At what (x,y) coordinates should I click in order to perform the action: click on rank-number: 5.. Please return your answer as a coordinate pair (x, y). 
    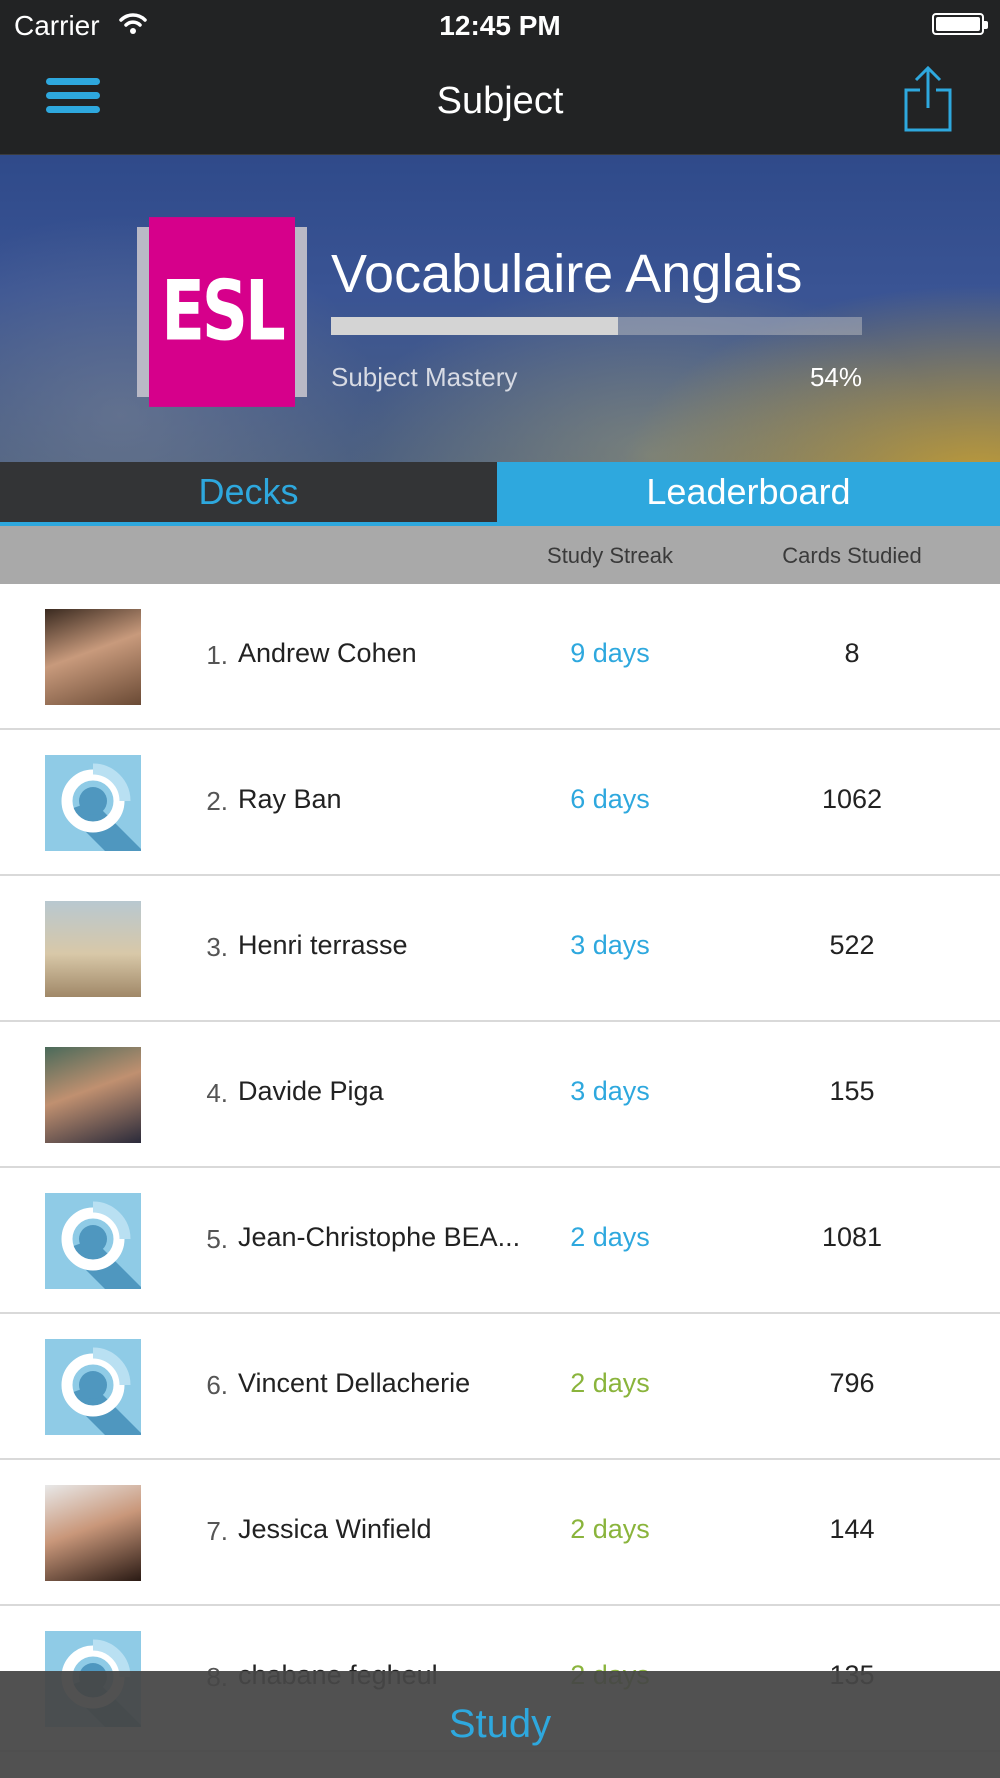
    Looking at the image, I should click on (217, 1239).